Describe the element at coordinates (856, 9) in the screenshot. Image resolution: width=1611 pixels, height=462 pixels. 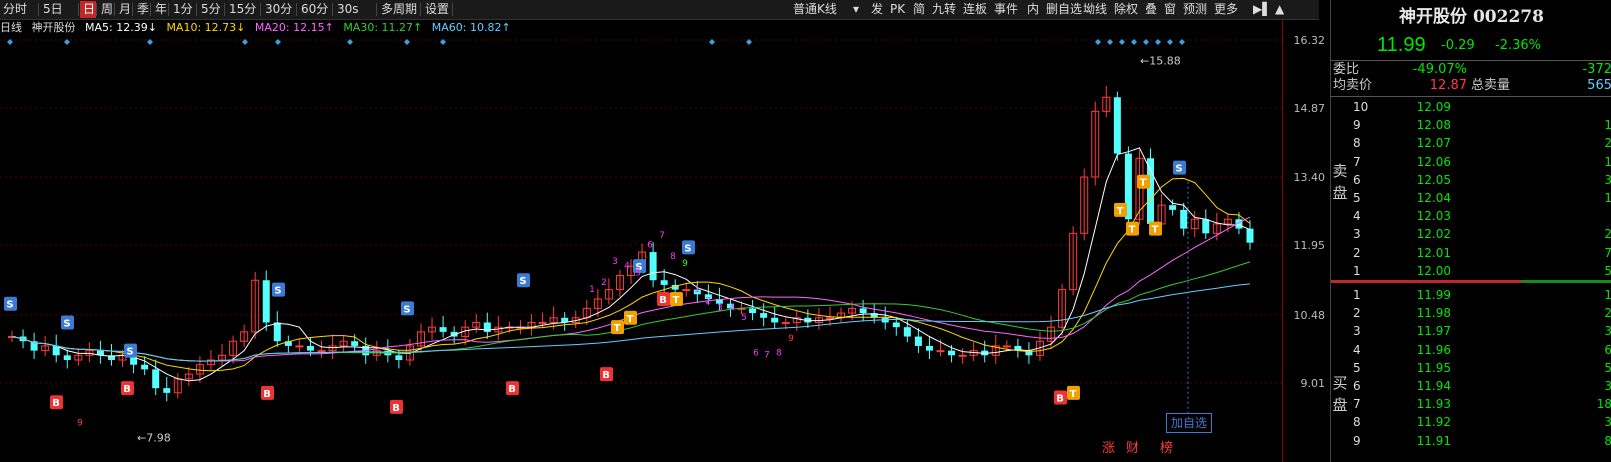
I see `chevron-down-icon: ▾` at that location.